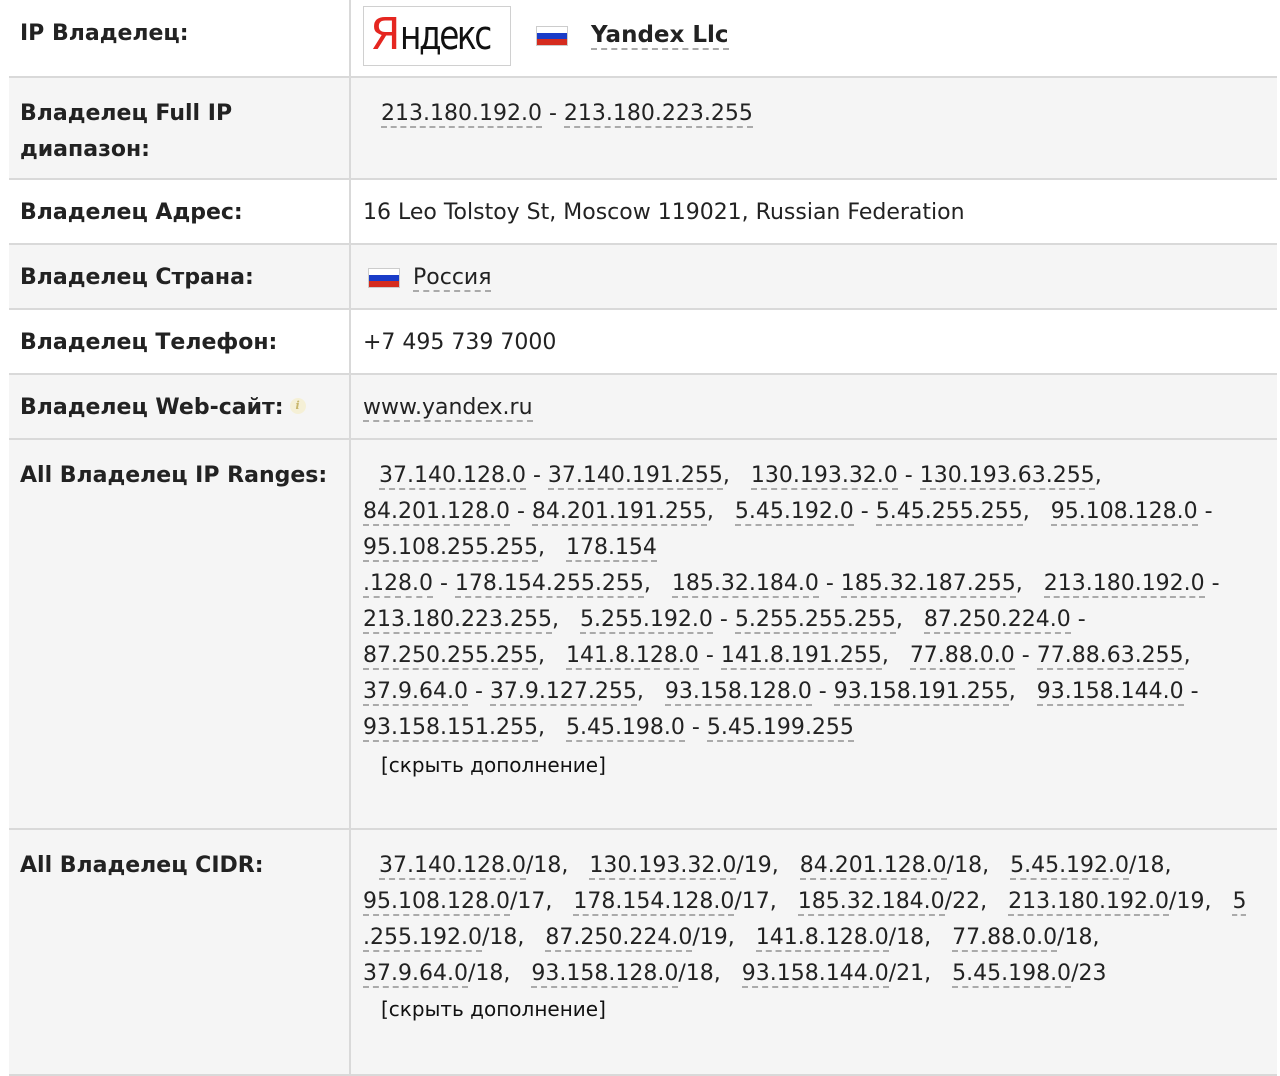 This screenshot has width=1280, height=1076. What do you see at coordinates (949, 512) in the screenshot?
I see `ip-range-end-link: 5.45.255.255` at bounding box center [949, 512].